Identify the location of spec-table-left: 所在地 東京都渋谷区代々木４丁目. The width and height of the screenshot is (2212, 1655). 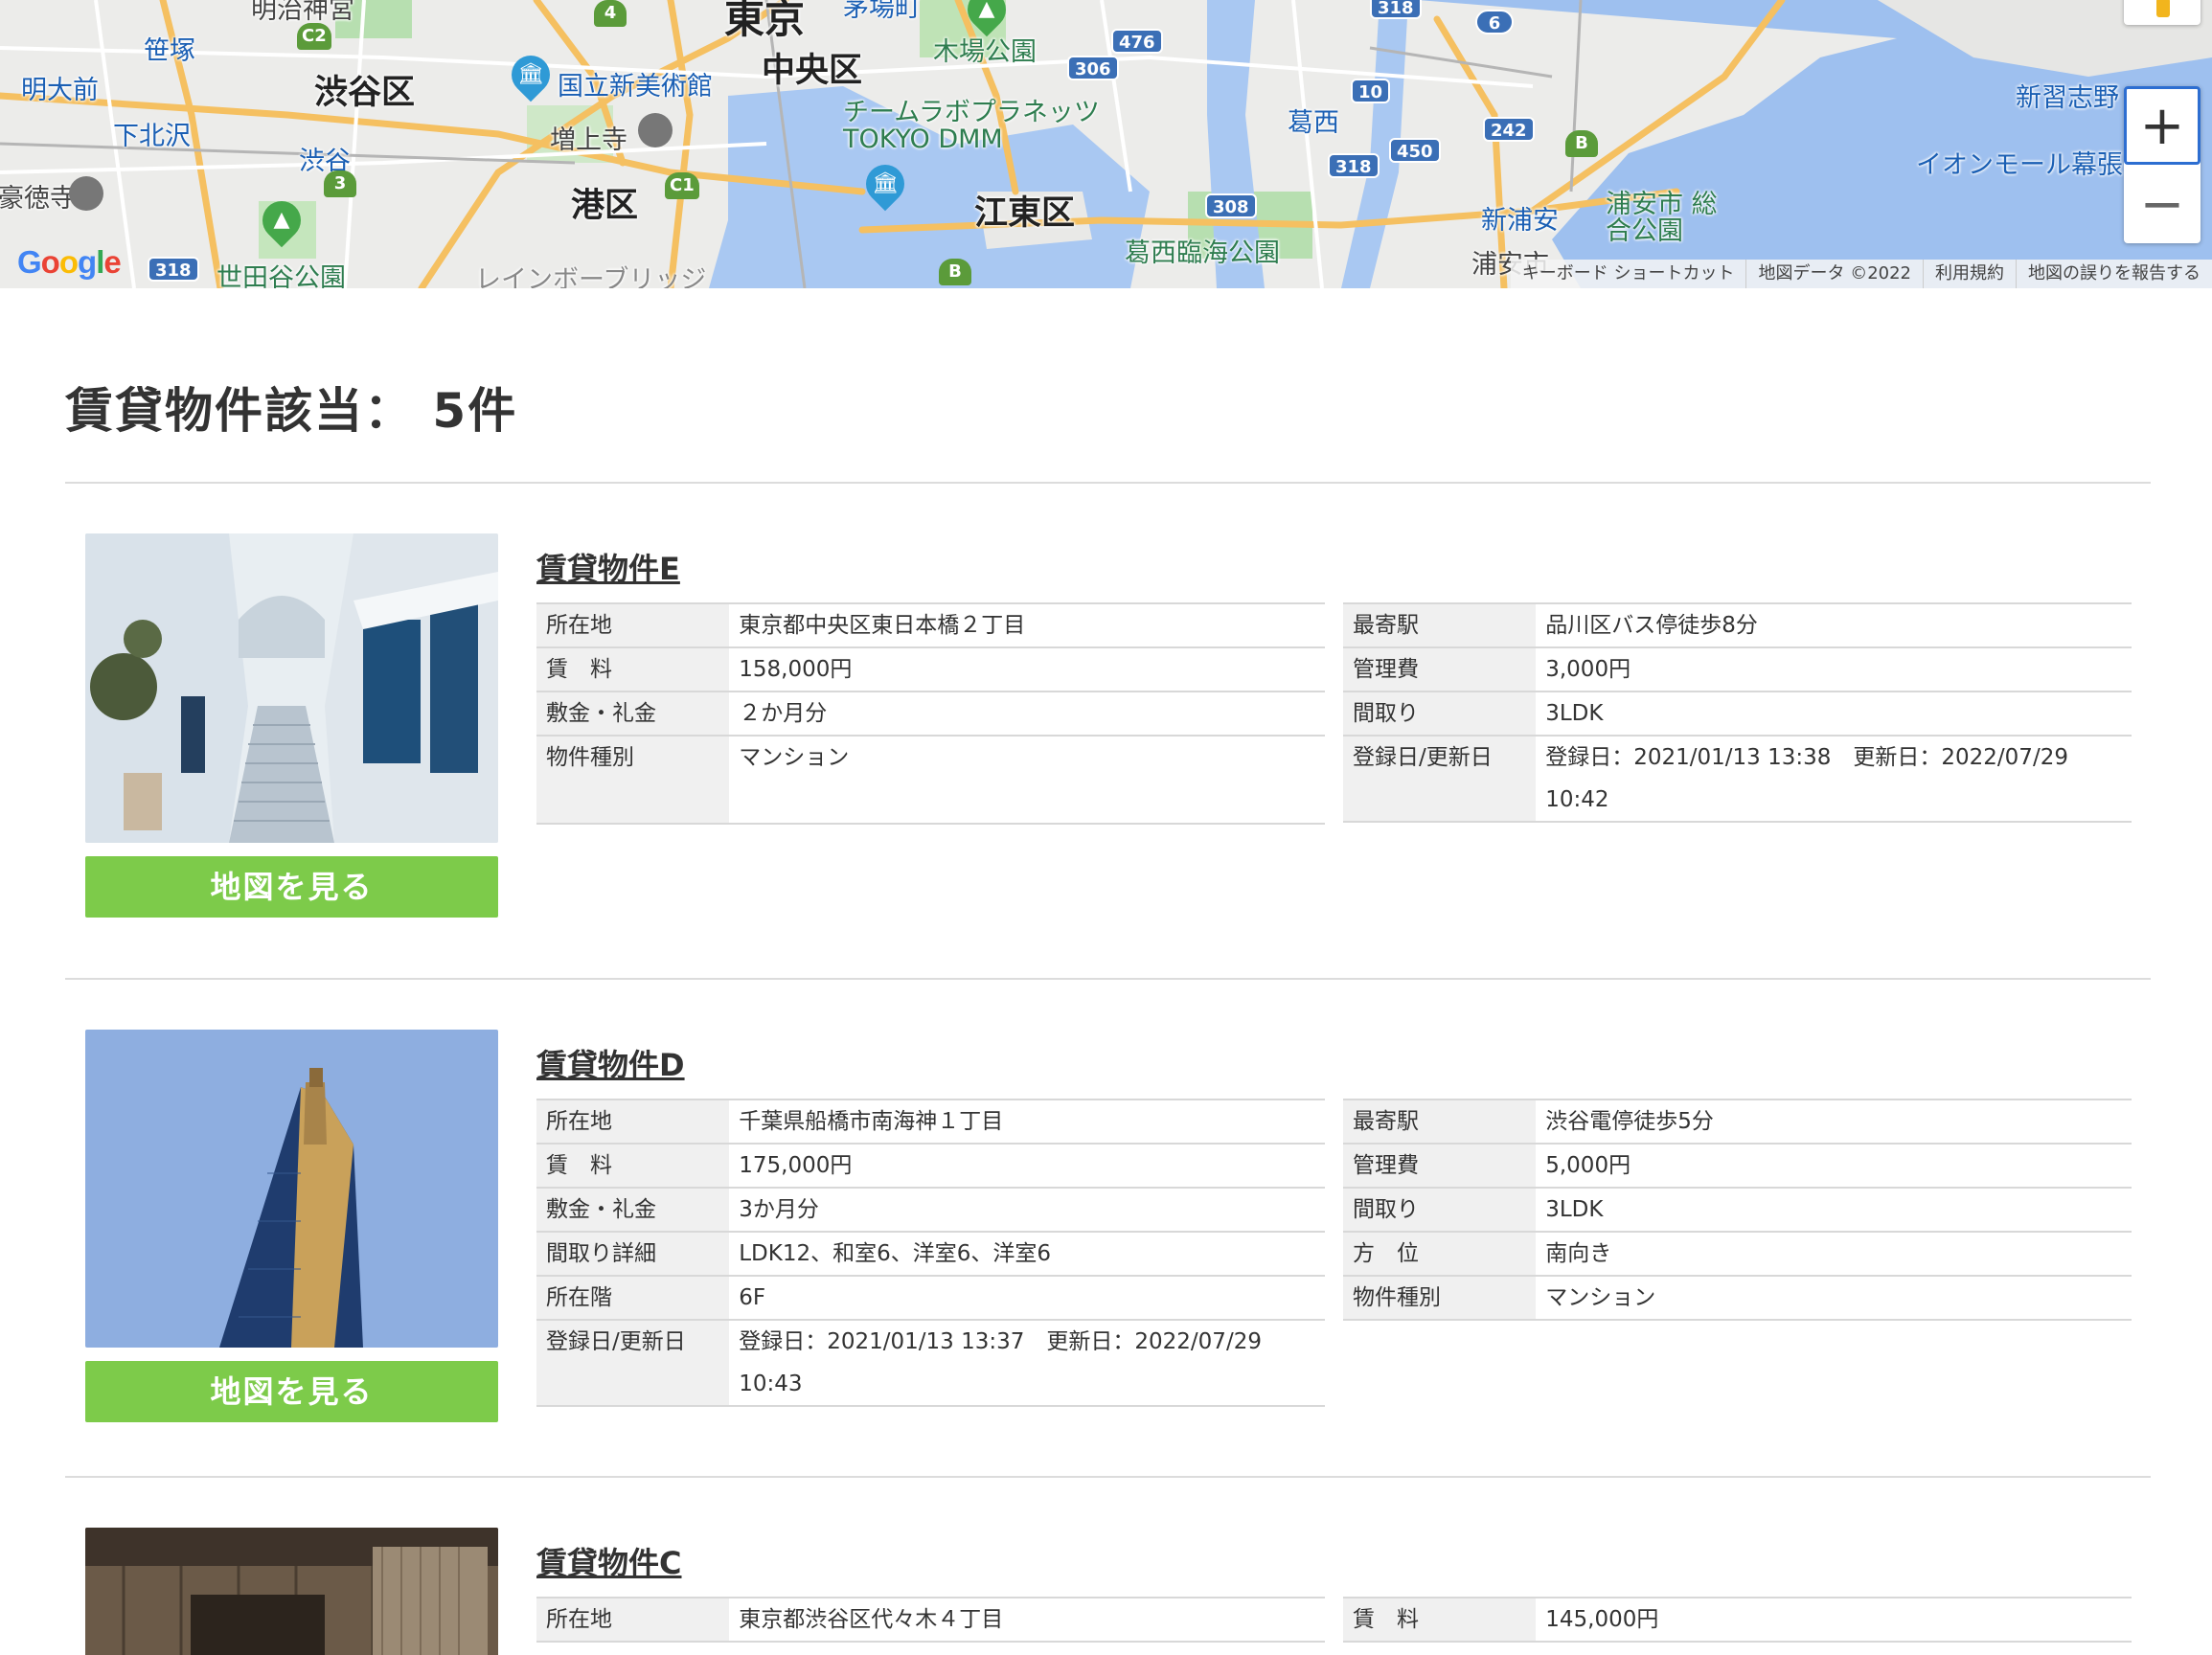
(930, 1620).